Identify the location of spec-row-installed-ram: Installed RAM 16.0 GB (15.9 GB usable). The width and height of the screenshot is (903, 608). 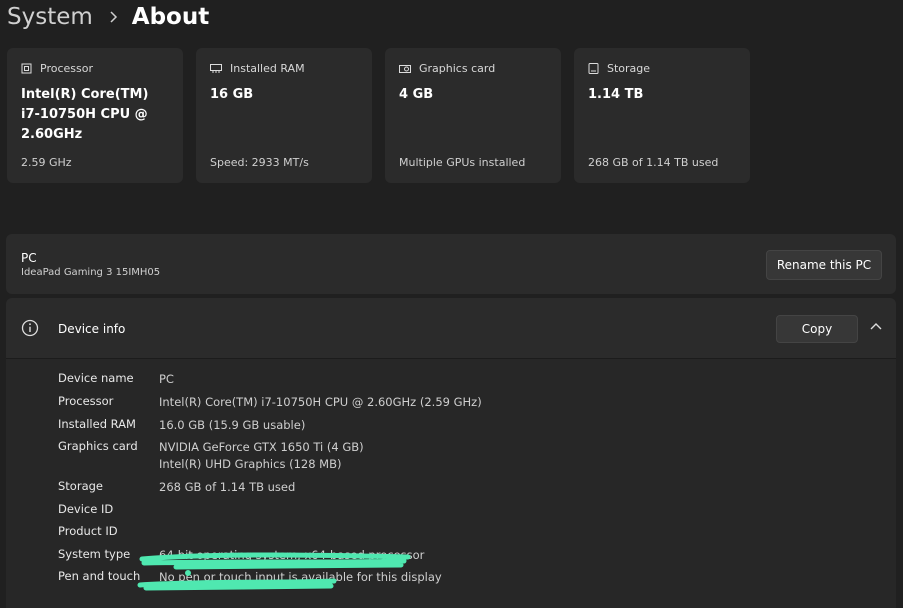
(181, 425).